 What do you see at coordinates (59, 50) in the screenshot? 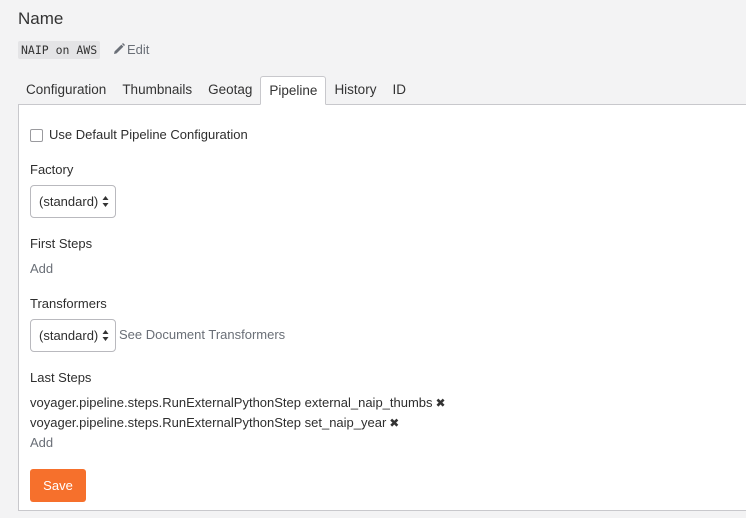
I see `code-name-badge: NAIP on AWS` at bounding box center [59, 50].